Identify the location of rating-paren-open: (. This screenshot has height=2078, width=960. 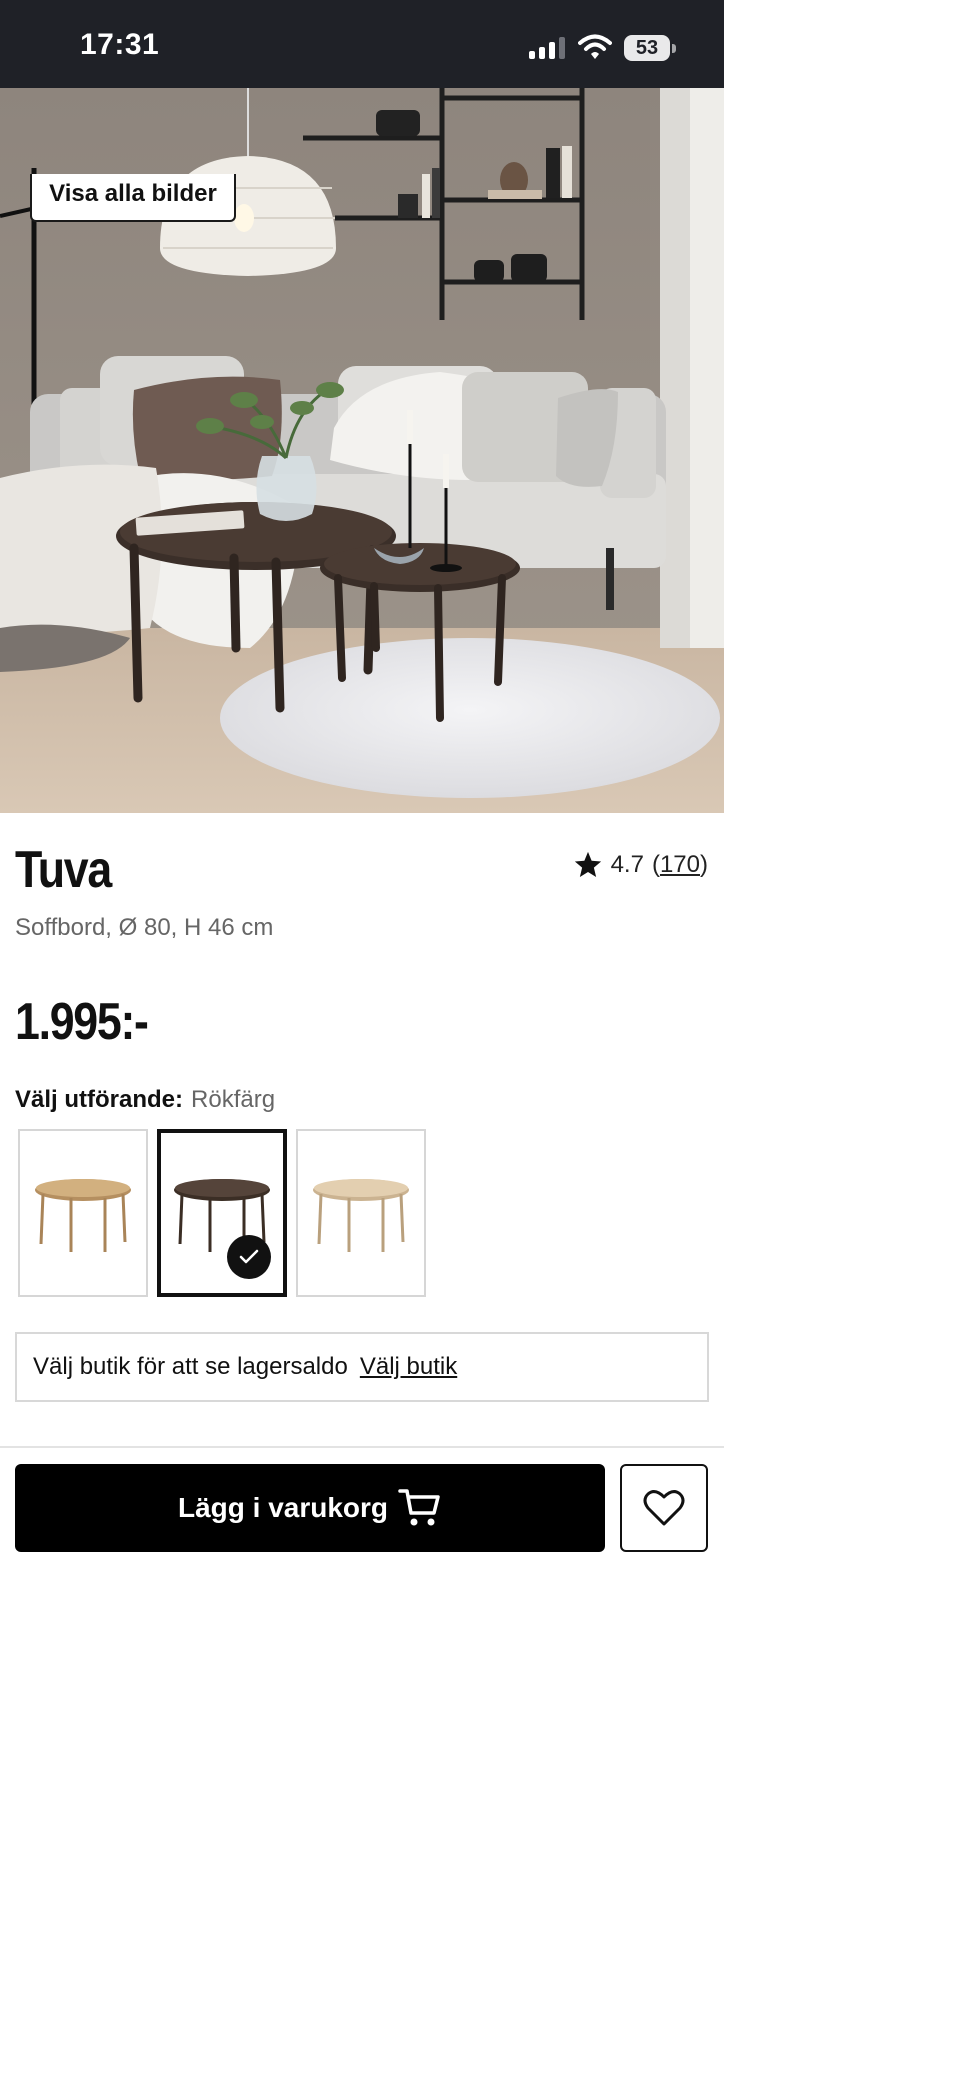
(655, 864).